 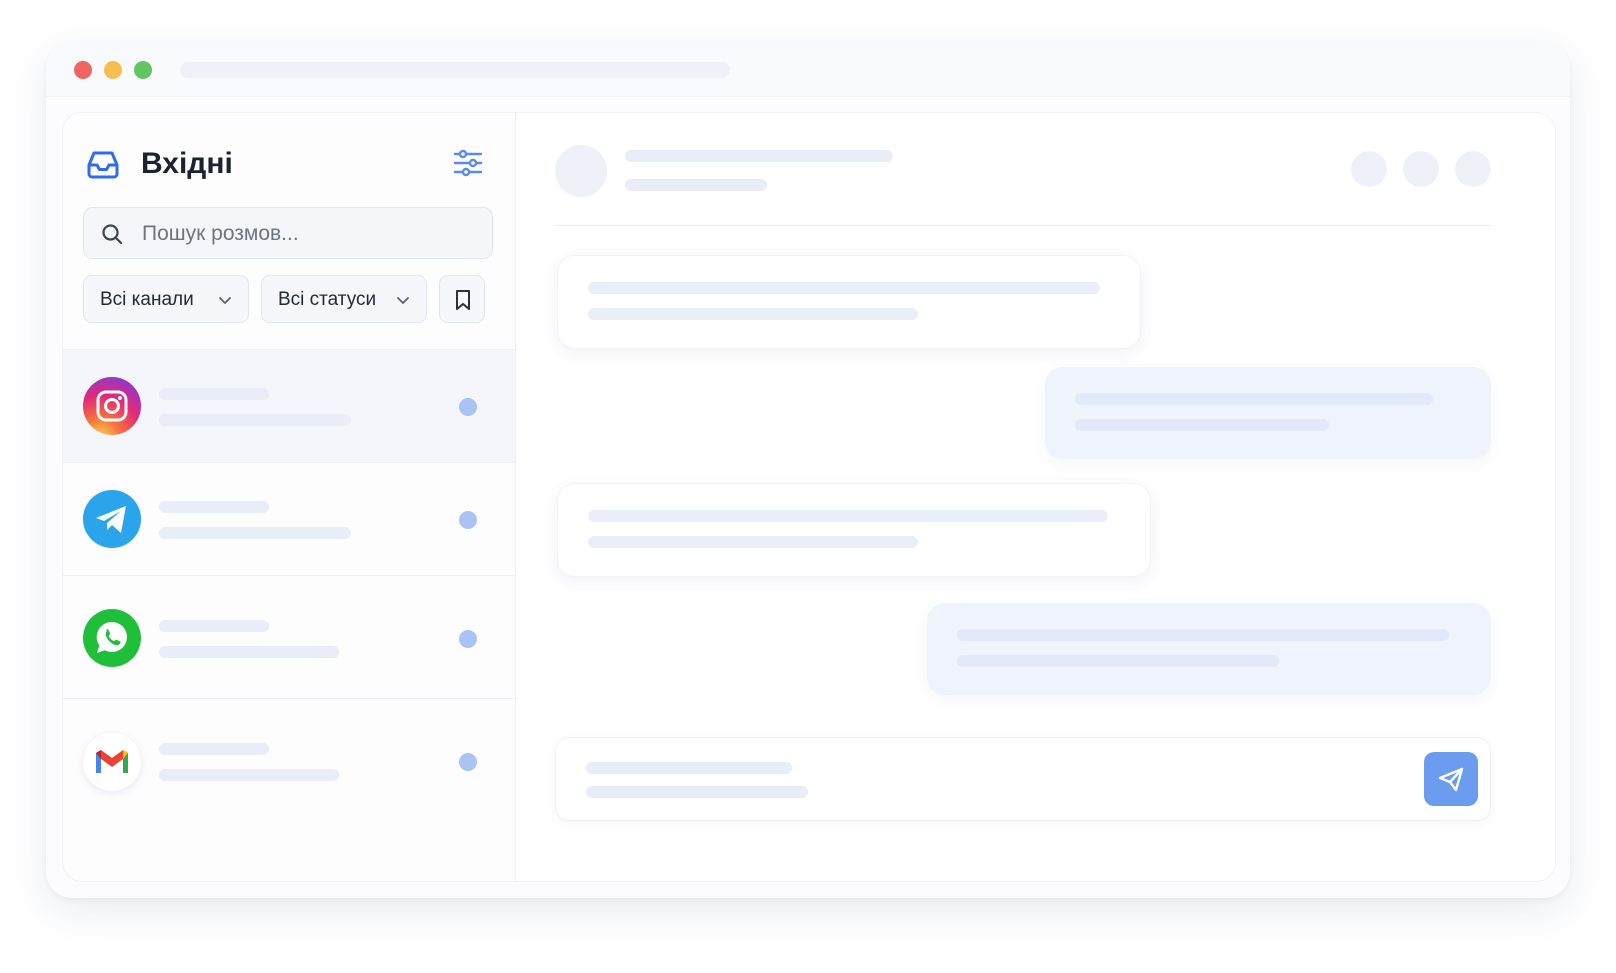 I want to click on sliders-icon, so click(x=468, y=163).